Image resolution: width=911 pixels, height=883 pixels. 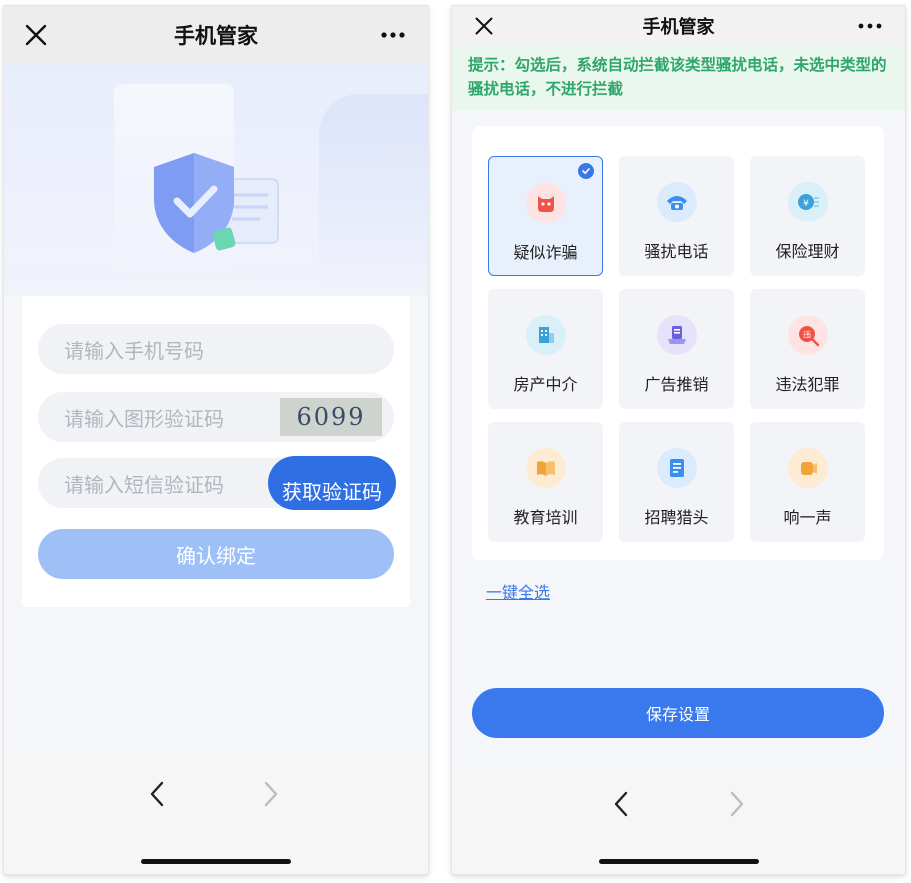 I want to click on image-captcha-input: 请输入图形验证码 6099, so click(x=216, y=417).